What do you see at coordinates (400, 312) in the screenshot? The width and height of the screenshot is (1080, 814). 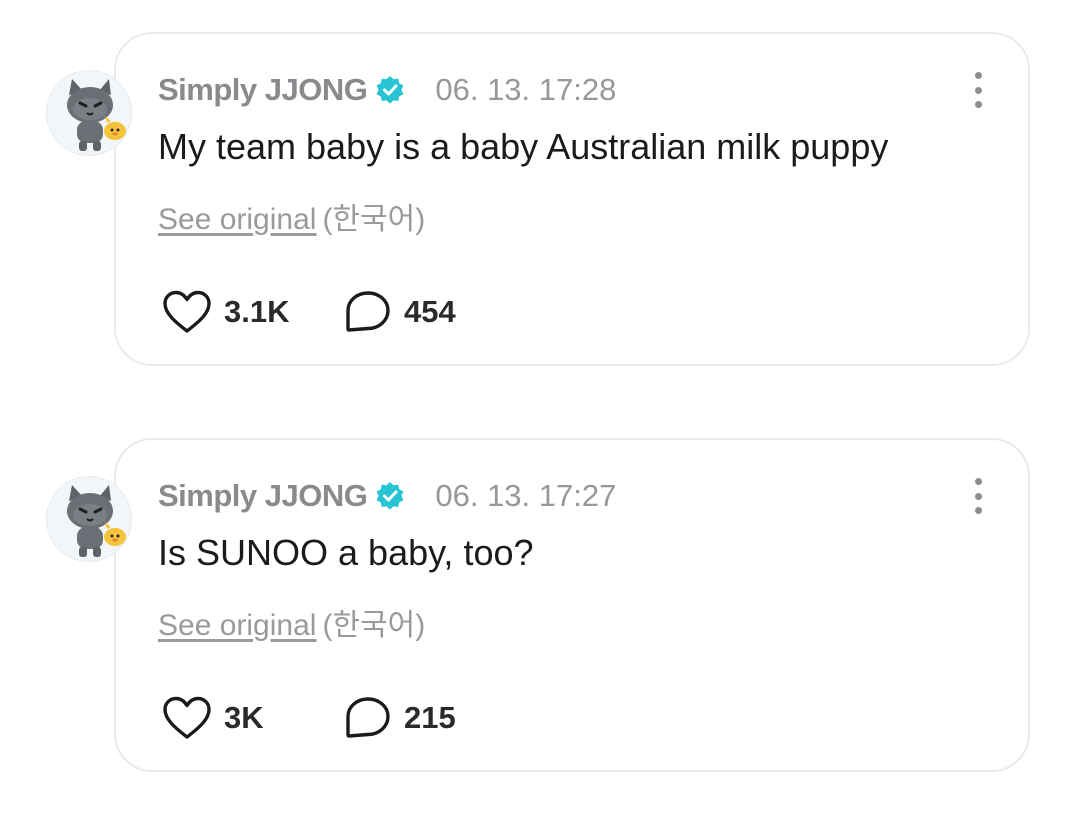 I see `comment-button: 454` at bounding box center [400, 312].